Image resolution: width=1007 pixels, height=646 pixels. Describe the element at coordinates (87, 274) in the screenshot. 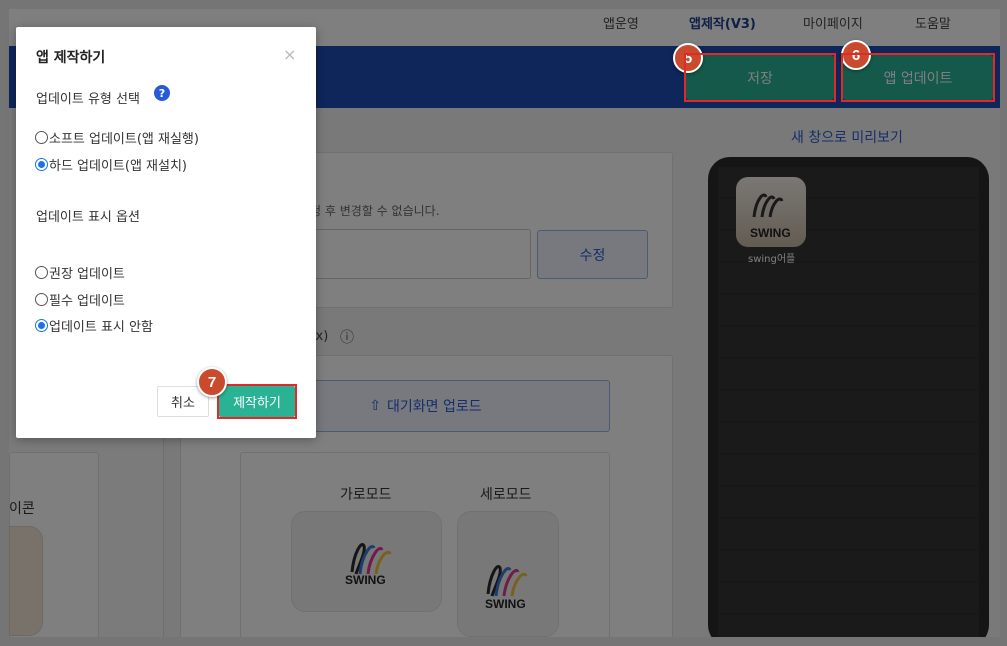

I see `radio-label: 권장 업데이트` at that location.